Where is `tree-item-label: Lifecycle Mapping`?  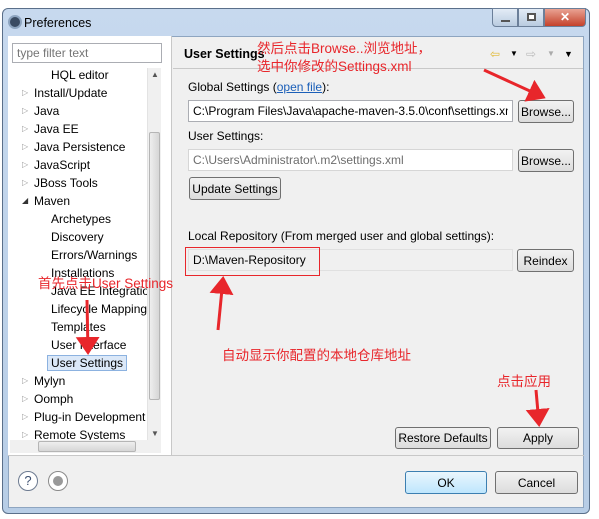
tree-item-label: Lifecycle Mapping is located at coordinates (99, 309).